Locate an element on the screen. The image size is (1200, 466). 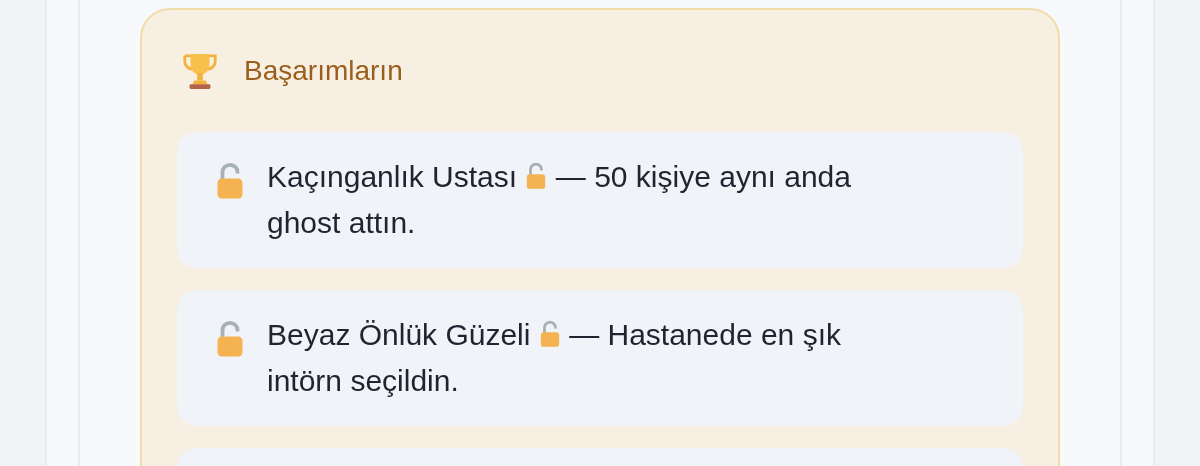
achievement-text: Kaçınganlık Ustası — 50 kişiye aynı anda ghost attın. is located at coordinates (559, 200).